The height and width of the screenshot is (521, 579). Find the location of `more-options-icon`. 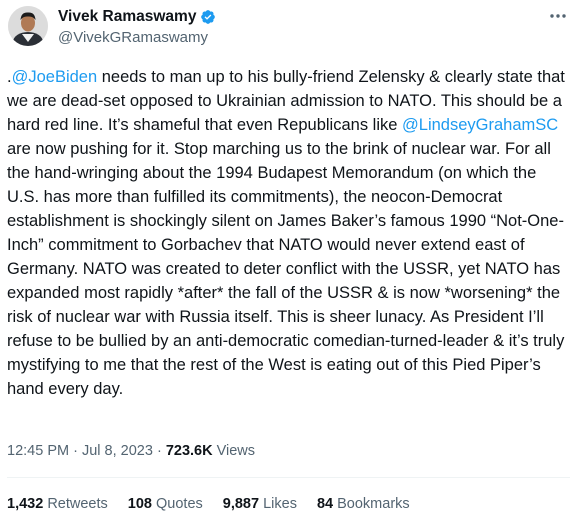

more-options-icon is located at coordinates (558, 16).